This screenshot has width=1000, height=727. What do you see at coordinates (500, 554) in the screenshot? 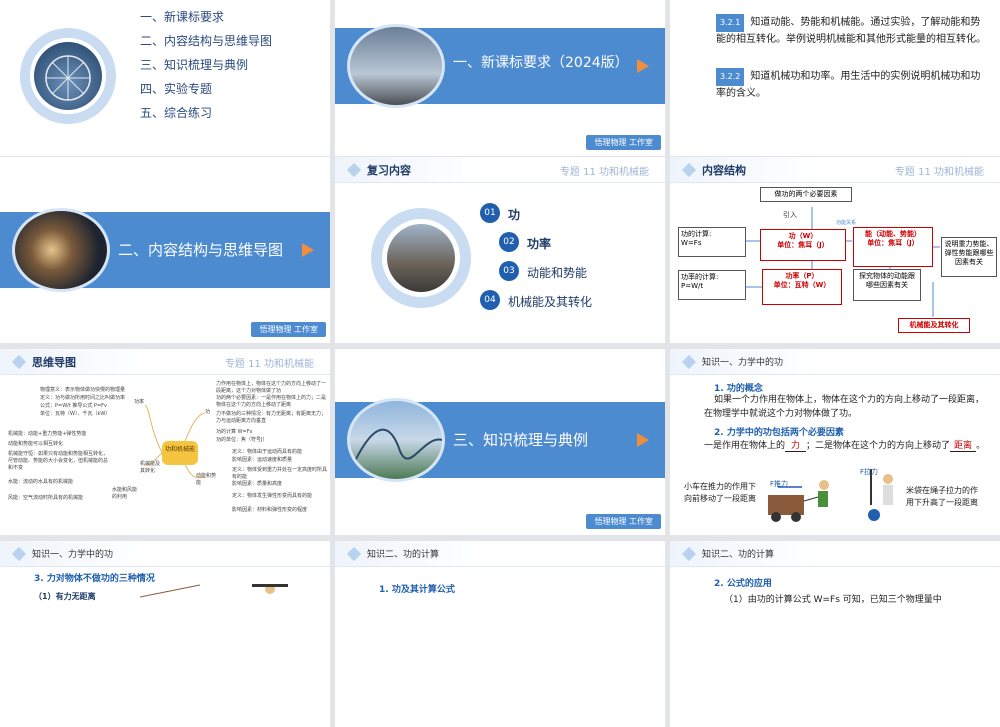
I see `slide-header: 知识二、功的计算` at bounding box center [500, 554].